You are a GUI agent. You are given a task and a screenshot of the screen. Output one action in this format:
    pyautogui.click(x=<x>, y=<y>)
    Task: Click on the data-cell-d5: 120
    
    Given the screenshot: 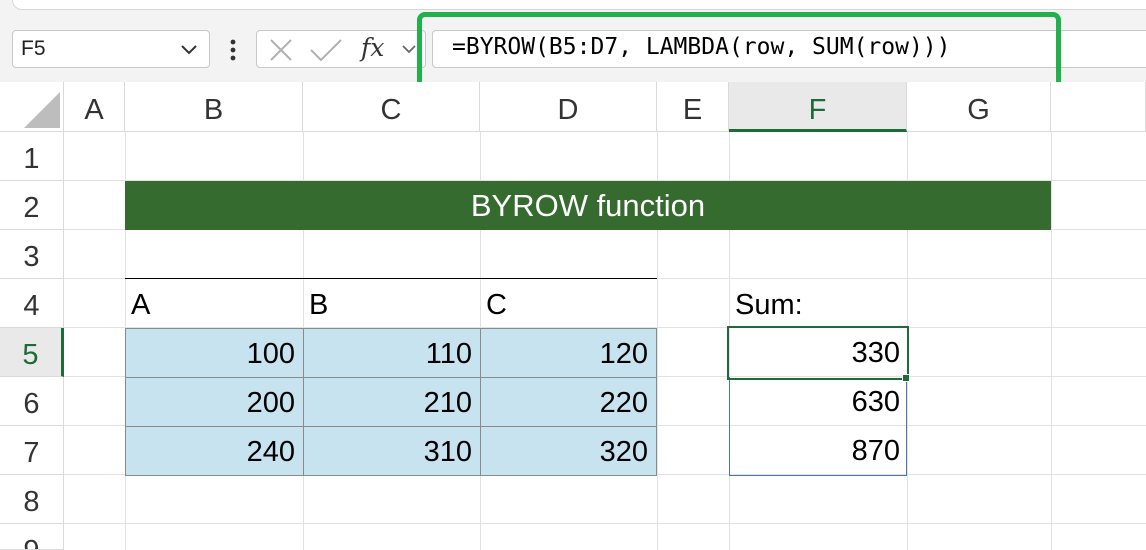 What is the action you would take?
    pyautogui.click(x=568, y=353)
    